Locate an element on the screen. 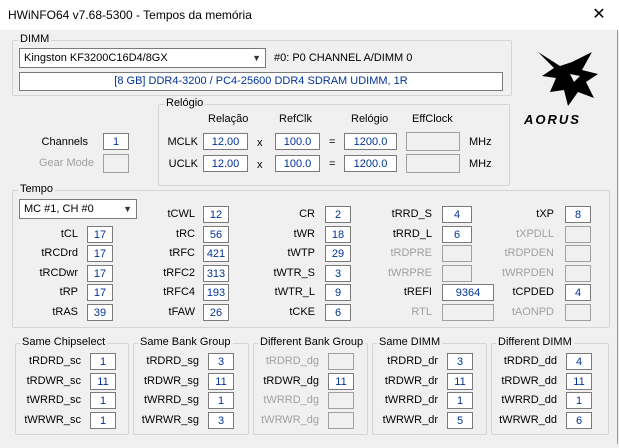 This screenshot has height=448, width=619. twrpre-label: tWRPRE is located at coordinates (410, 272).